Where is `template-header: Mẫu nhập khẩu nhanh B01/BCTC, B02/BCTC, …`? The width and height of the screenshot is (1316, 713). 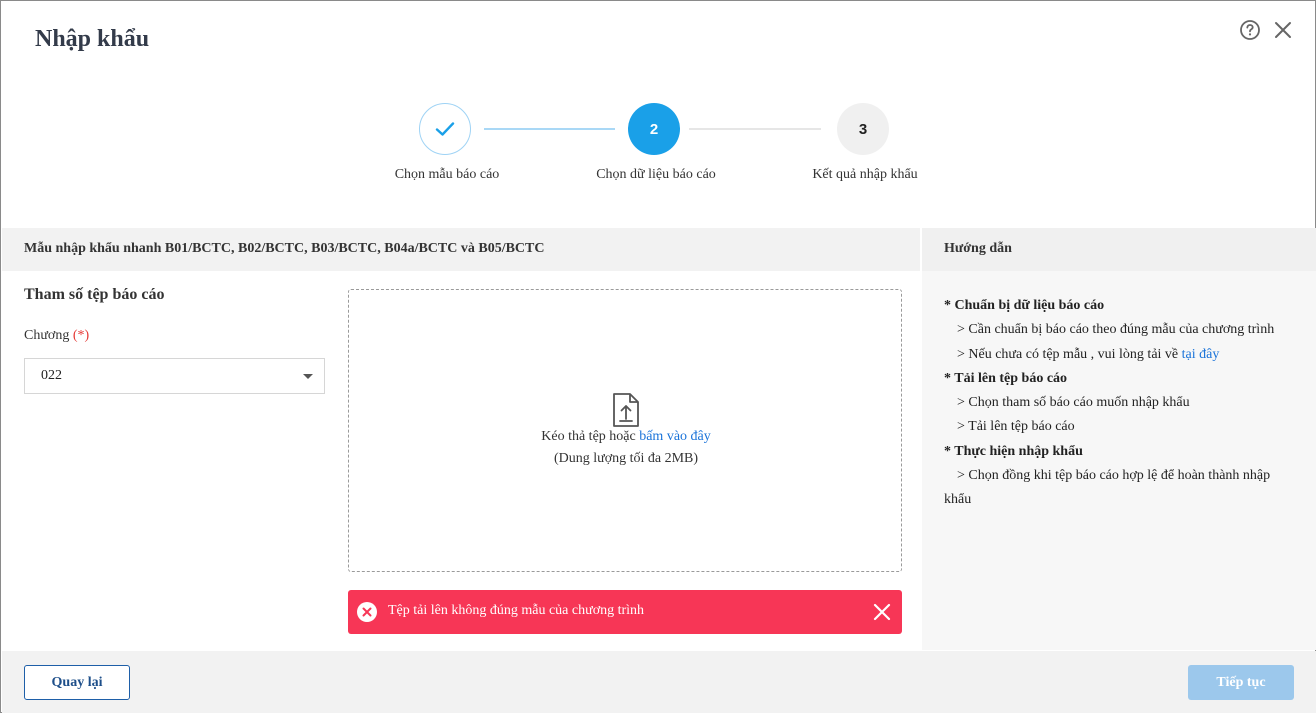 template-header: Mẫu nhập khẩu nhanh B01/BCTC, B02/BCTC, … is located at coordinates (461, 249).